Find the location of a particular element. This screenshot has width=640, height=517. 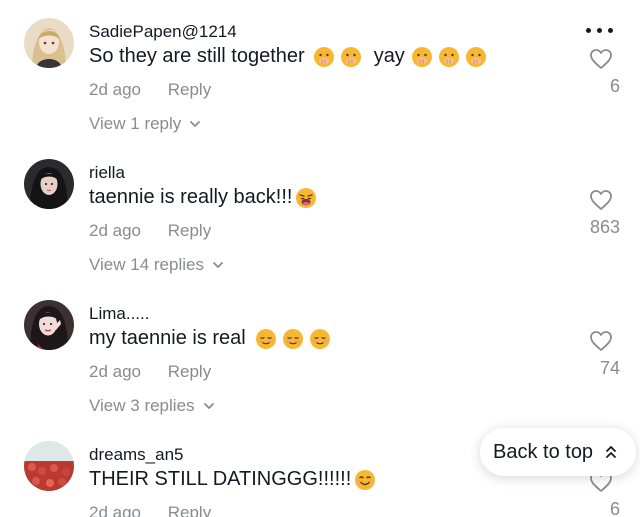

comment-text-part: my taennie is real is located at coordinates (167, 338).